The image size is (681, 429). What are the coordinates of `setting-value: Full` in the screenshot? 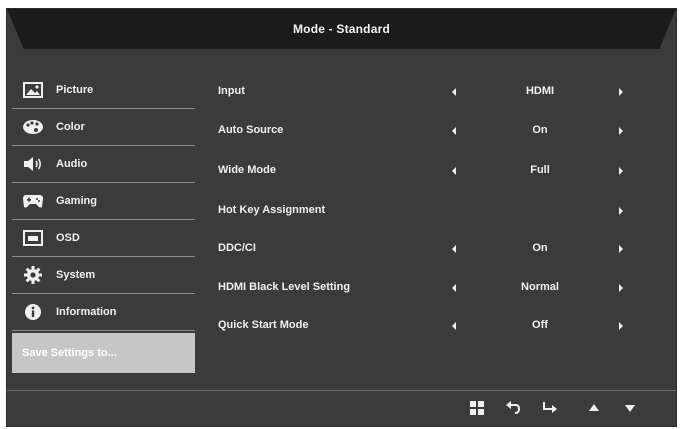 It's located at (540, 170).